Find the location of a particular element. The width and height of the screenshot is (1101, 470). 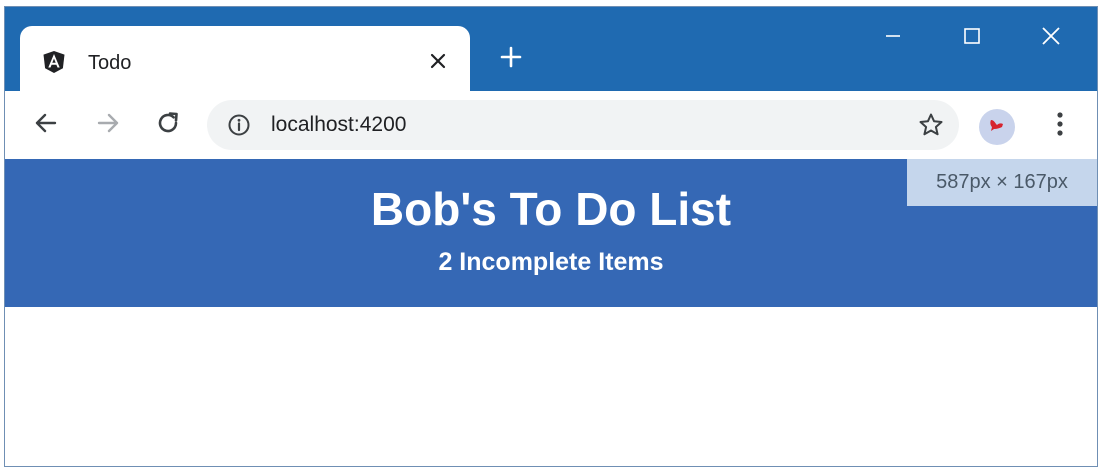

new-tab-button is located at coordinates (511, 59).